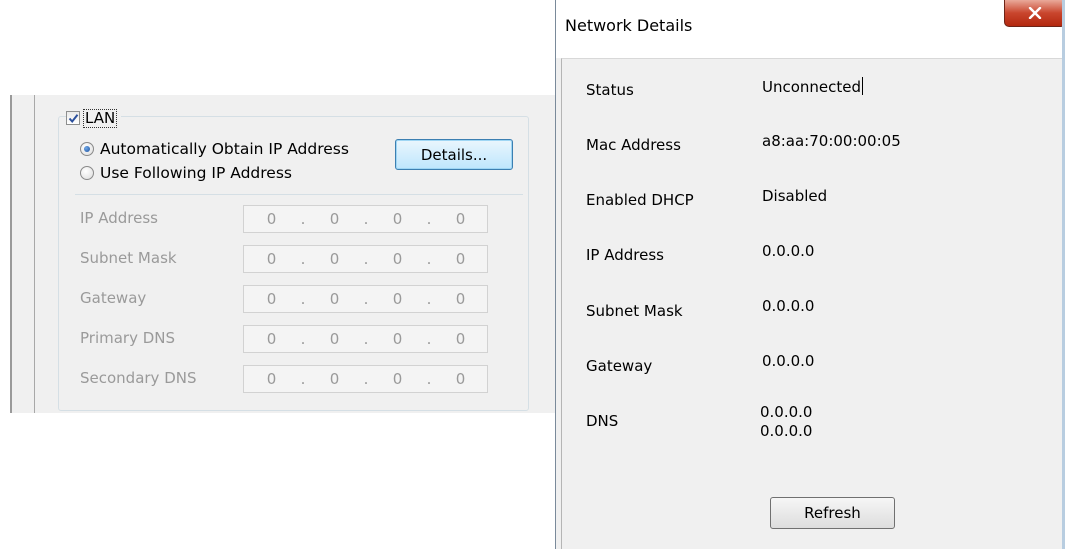  I want to click on radio-auto-label: Automatically Obtain IP Address, so click(224, 149).